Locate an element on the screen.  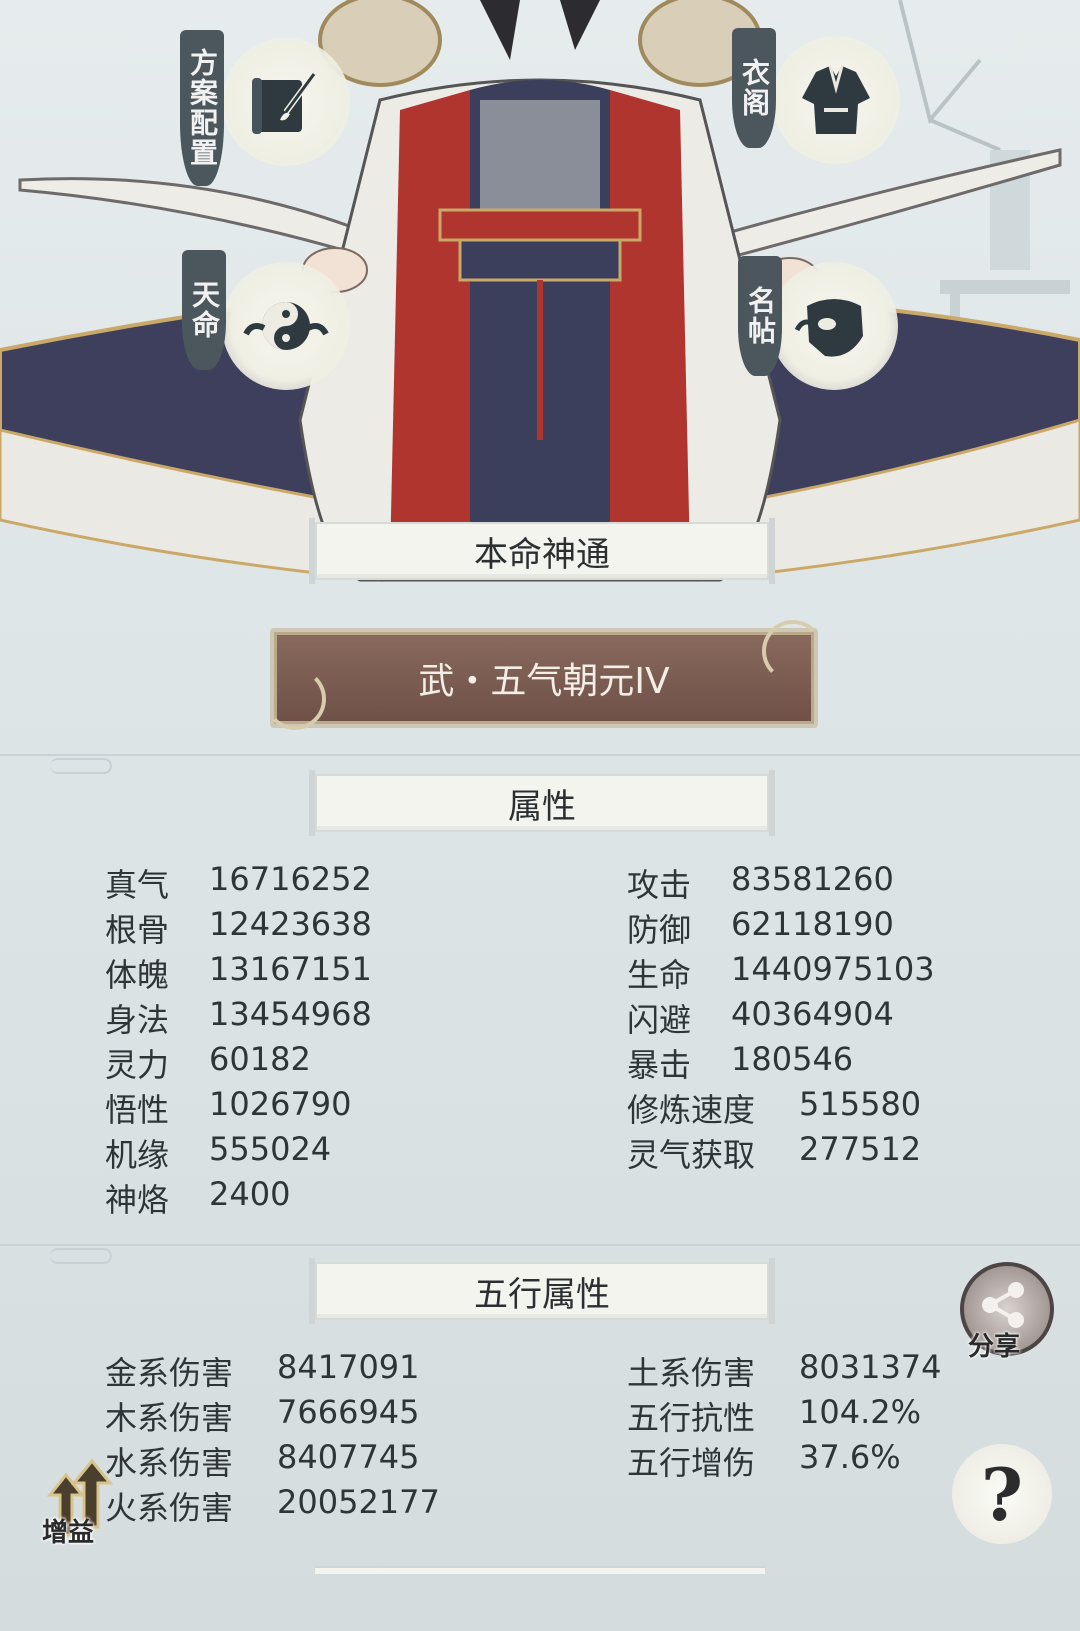
stat-value: 83581260 is located at coordinates (812, 879).